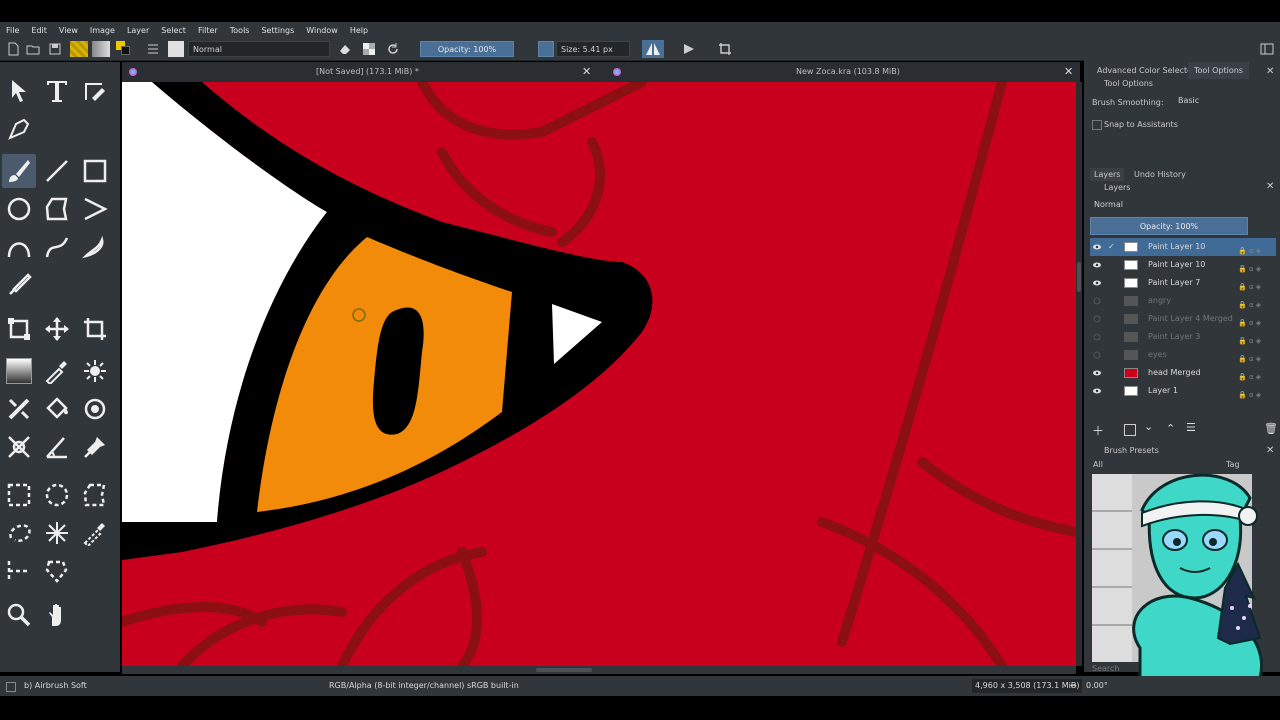 This screenshot has width=1280, height=720. What do you see at coordinates (102, 30) in the screenshot?
I see `menu-image: Image` at bounding box center [102, 30].